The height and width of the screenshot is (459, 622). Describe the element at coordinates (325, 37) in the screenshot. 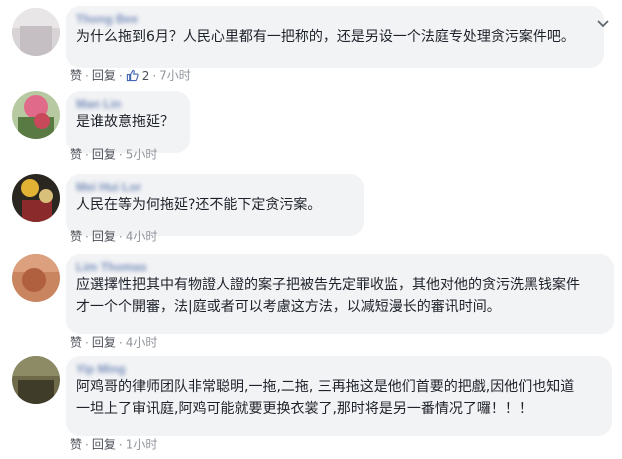

I see `comment-text: 为什么拖到6月？人民心里都有一把称的，还是另设一个法庭专处理贪污案件吧。` at that location.